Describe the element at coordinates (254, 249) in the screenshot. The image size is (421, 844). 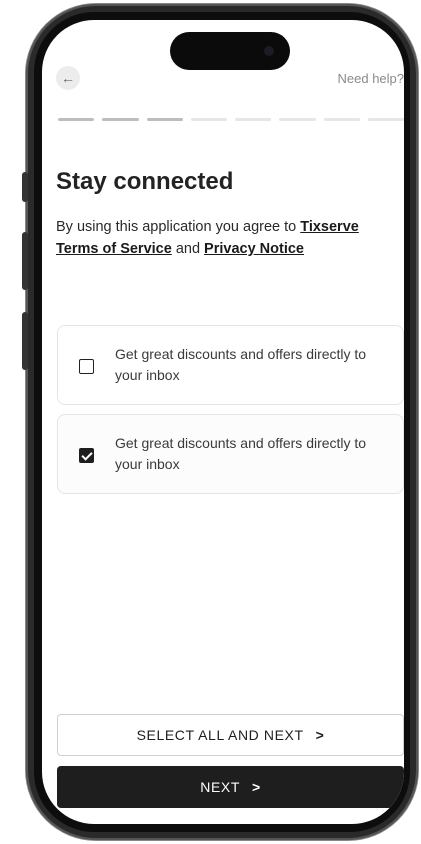
I see `privacy-notice-link: Privacy Notice` at that location.